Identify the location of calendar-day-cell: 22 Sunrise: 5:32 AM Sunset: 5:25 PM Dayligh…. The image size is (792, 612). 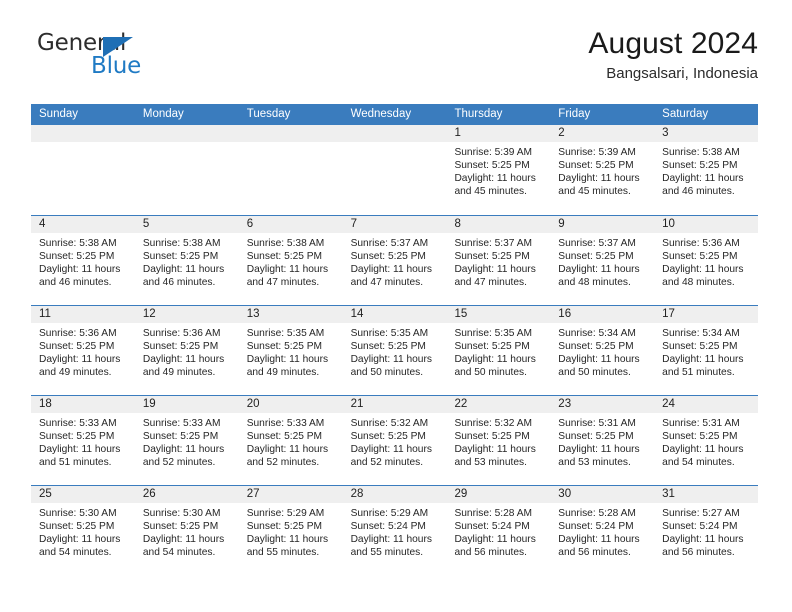
(498, 440).